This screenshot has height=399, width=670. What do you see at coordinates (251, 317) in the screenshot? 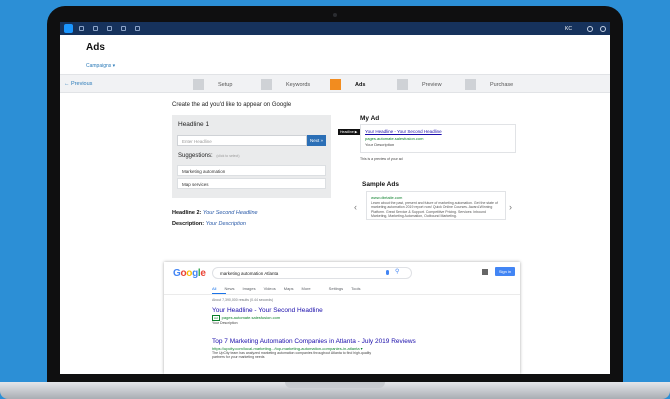
I see `ad-result-url-text: pages.automate.salesfusion.com` at bounding box center [251, 317].